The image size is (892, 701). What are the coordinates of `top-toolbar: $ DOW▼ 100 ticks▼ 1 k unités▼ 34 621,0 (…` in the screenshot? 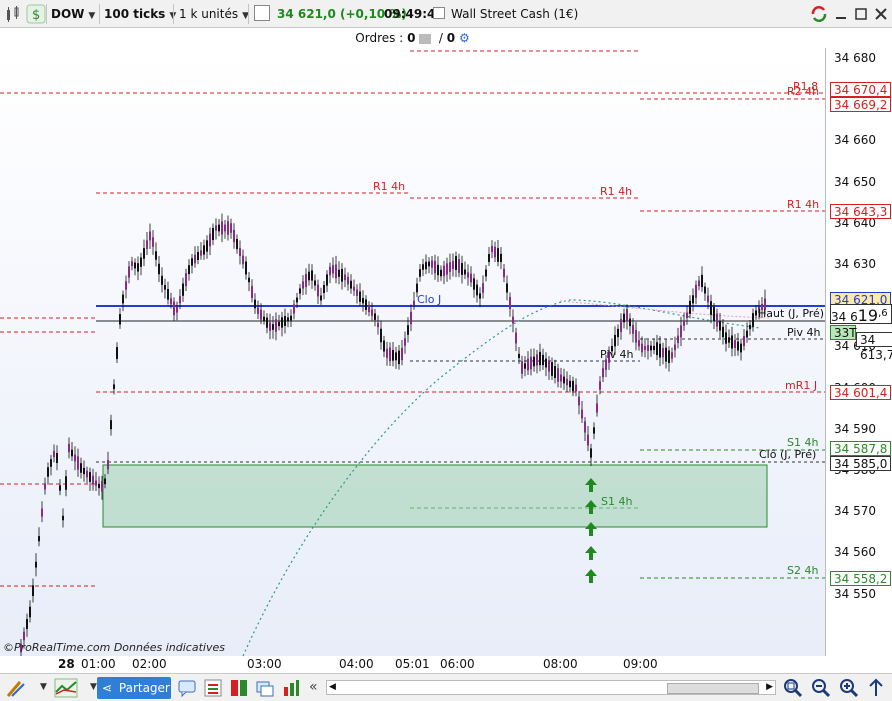 It's located at (446, 14).